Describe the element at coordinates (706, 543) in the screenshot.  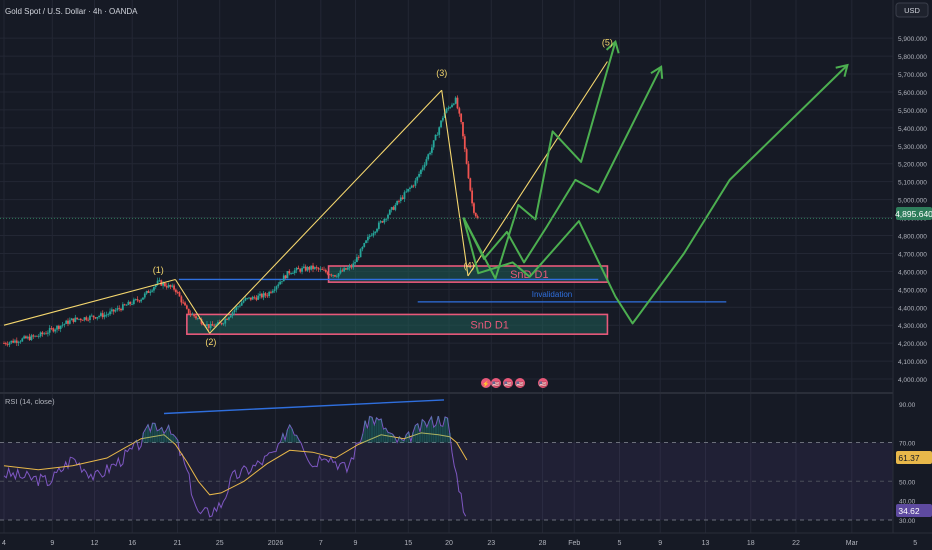
I see `time-tick-label: 13` at that location.